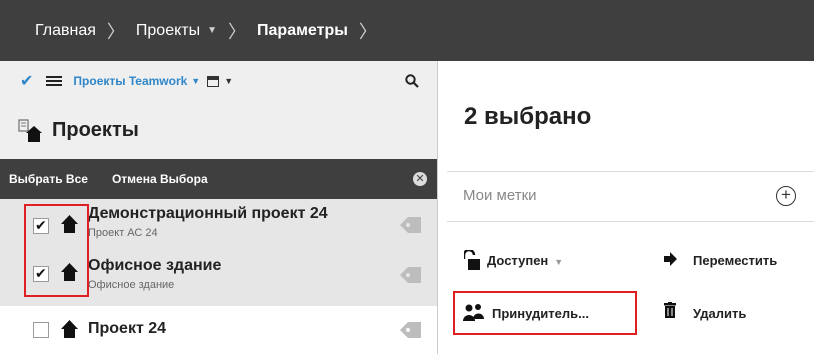  Describe the element at coordinates (131, 285) in the screenshot. I see `project-subtitle: Офисное здание` at that location.